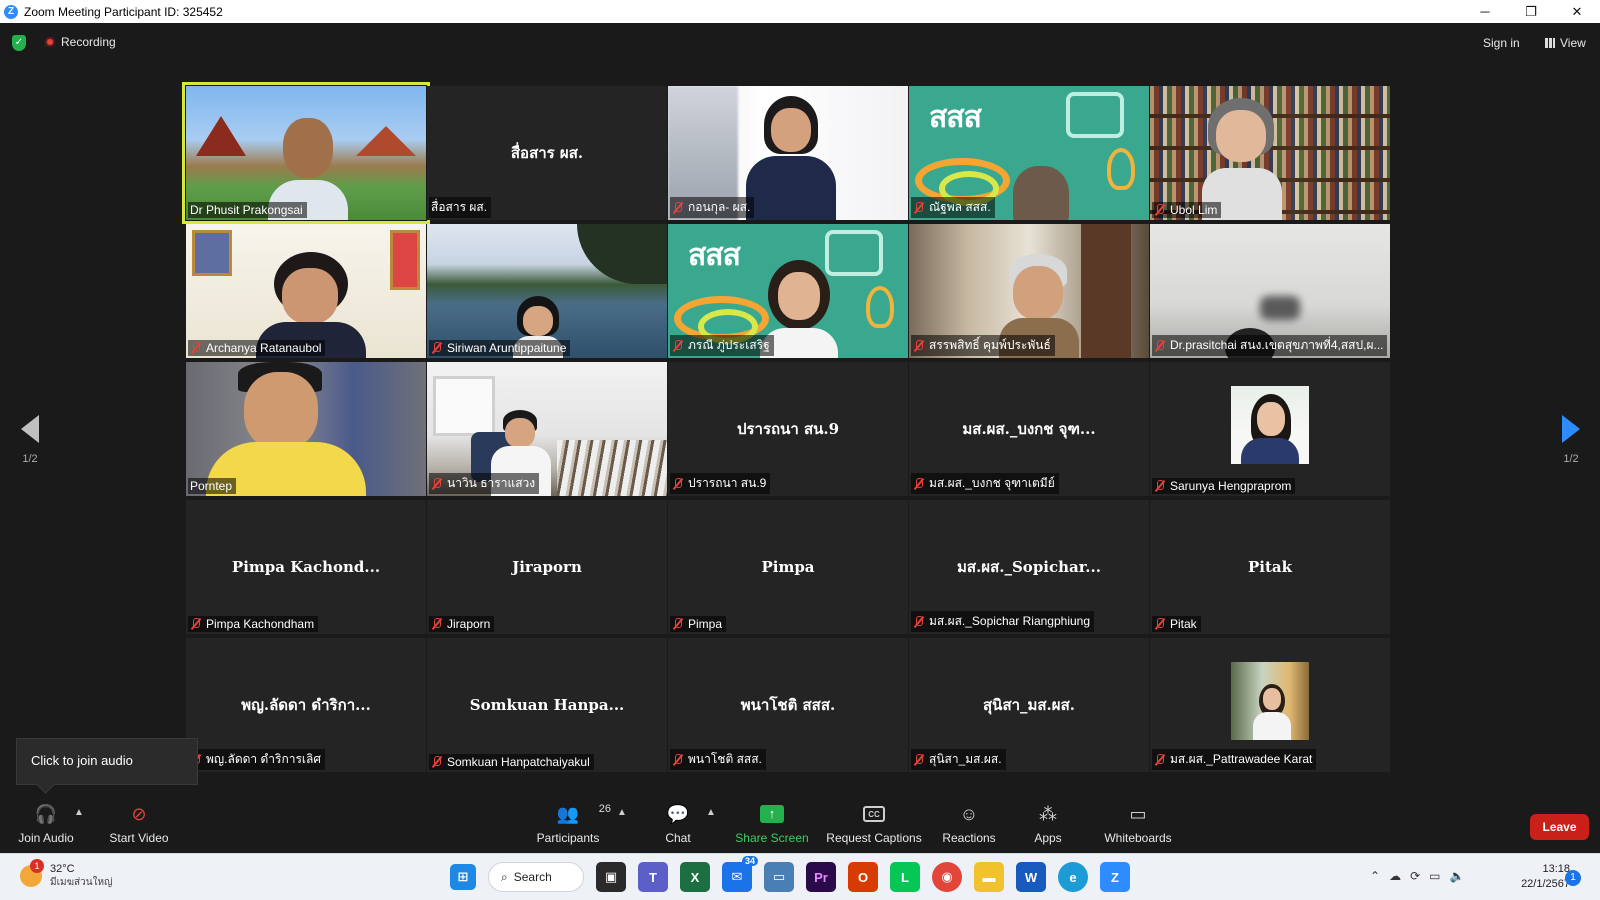  I want to click on participant-tile: พญ.ลัดดา ดำริกา... พญ.ลัดดา ดำริการเลิศ, so click(306, 705).